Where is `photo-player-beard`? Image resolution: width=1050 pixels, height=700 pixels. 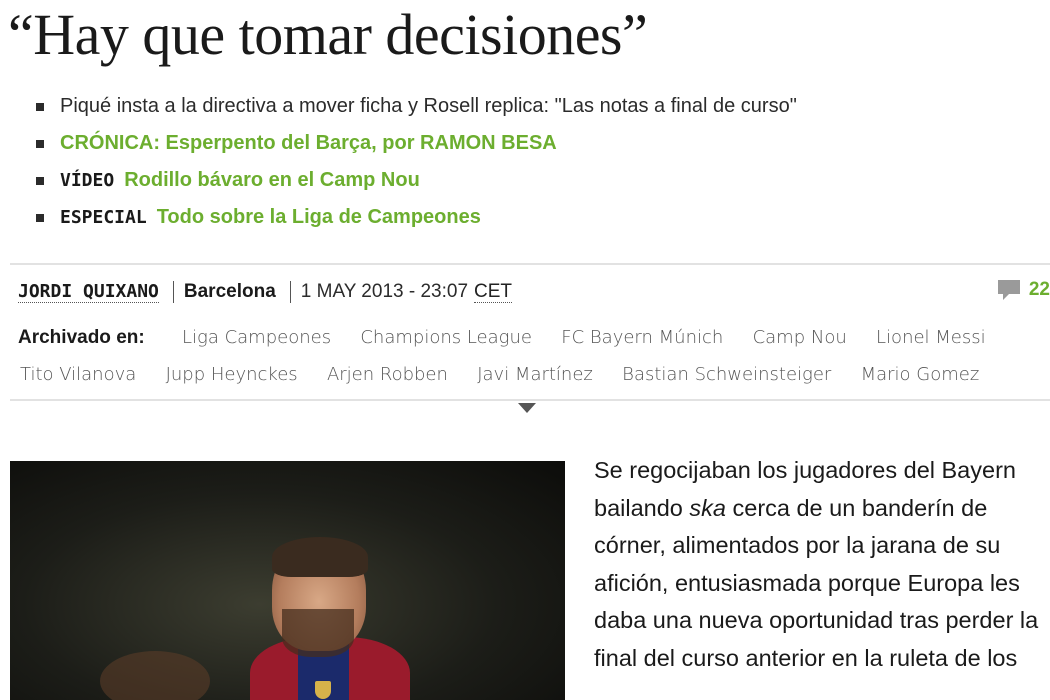
photo-player-beard is located at coordinates (318, 633).